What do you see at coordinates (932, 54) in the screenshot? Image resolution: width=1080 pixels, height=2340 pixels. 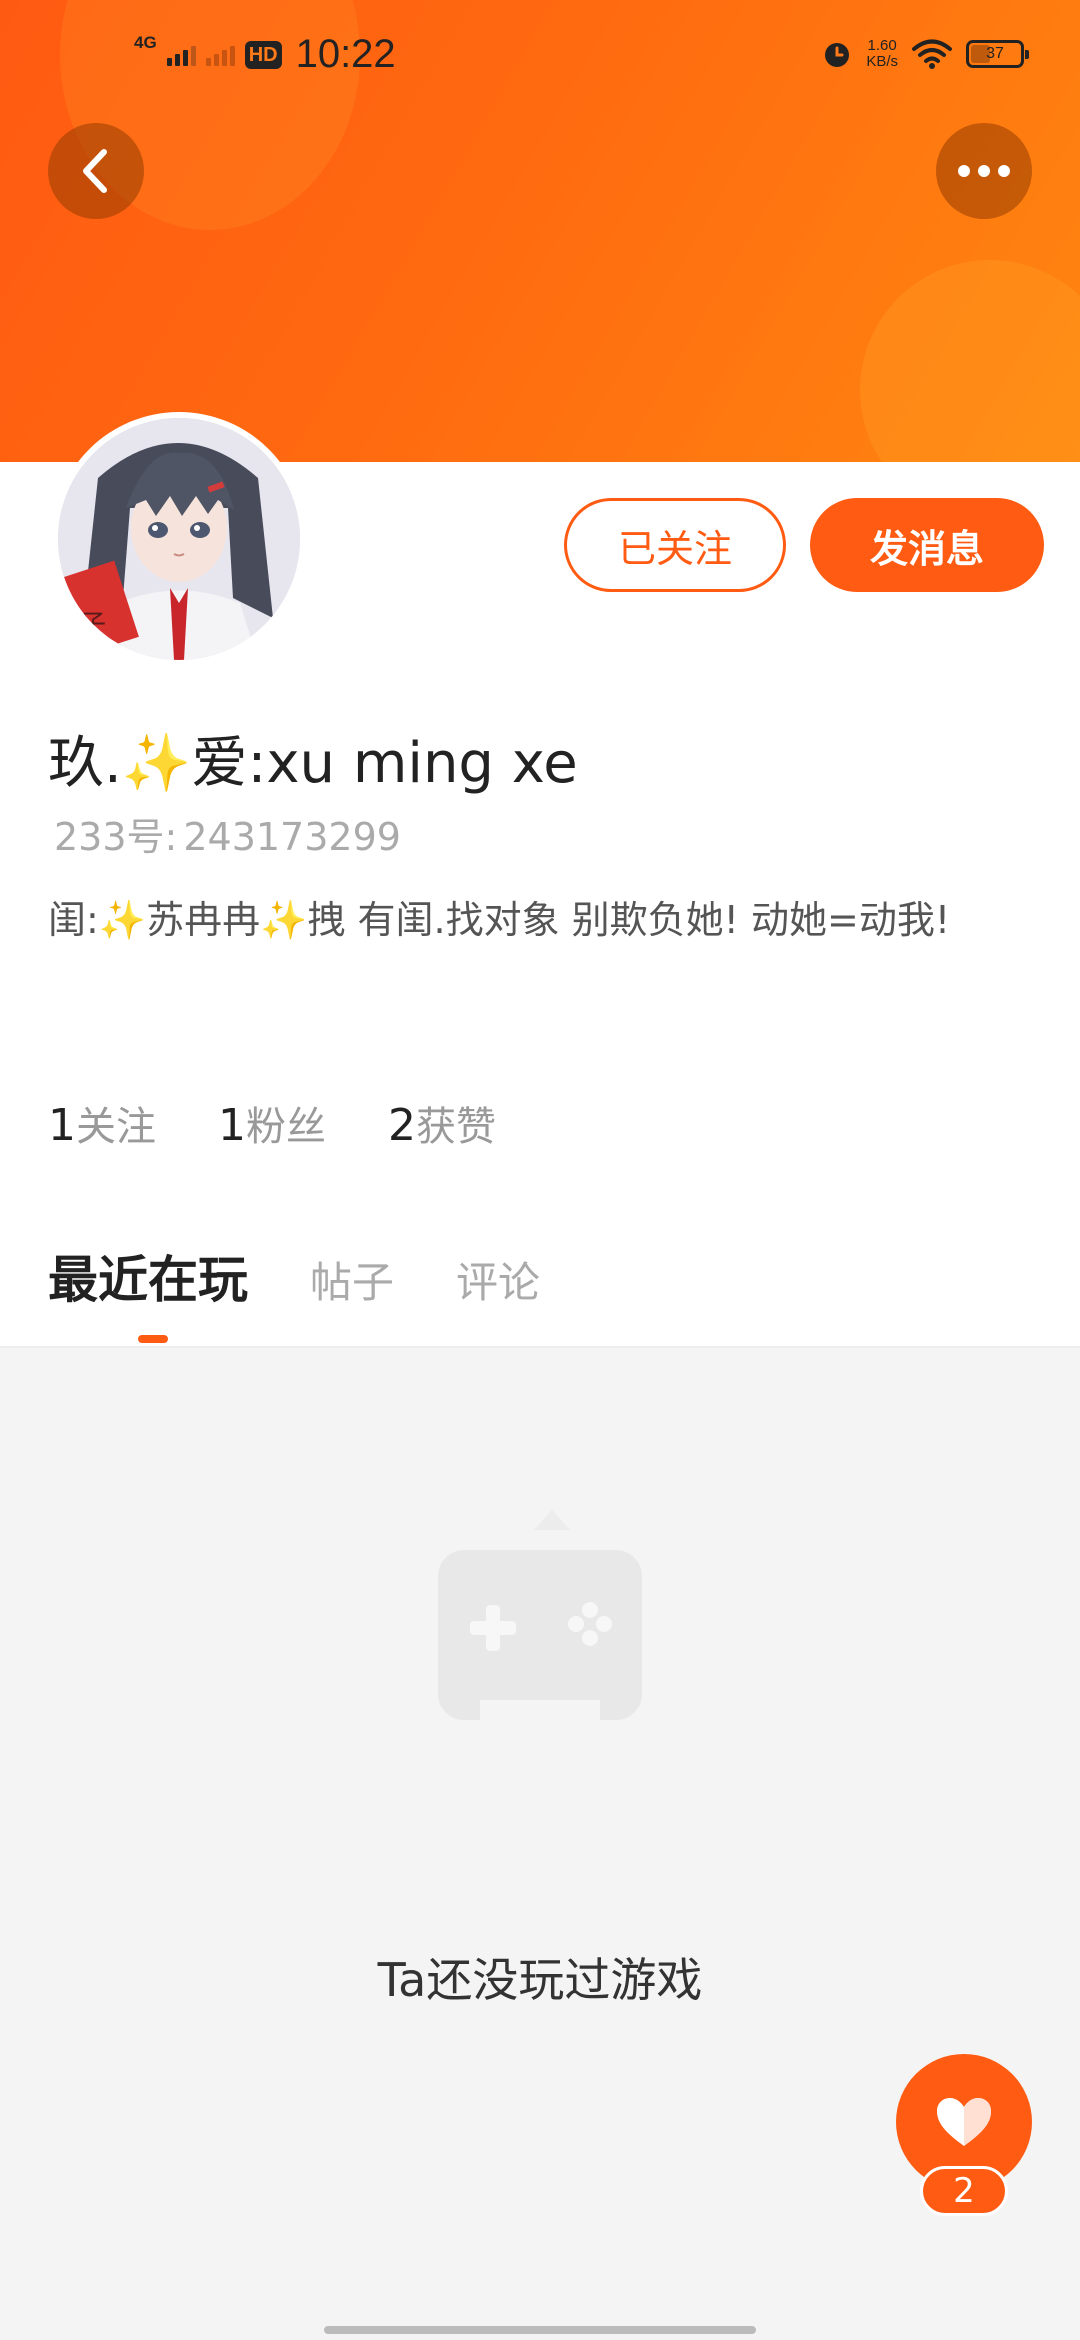 I see `wifi-icon` at bounding box center [932, 54].